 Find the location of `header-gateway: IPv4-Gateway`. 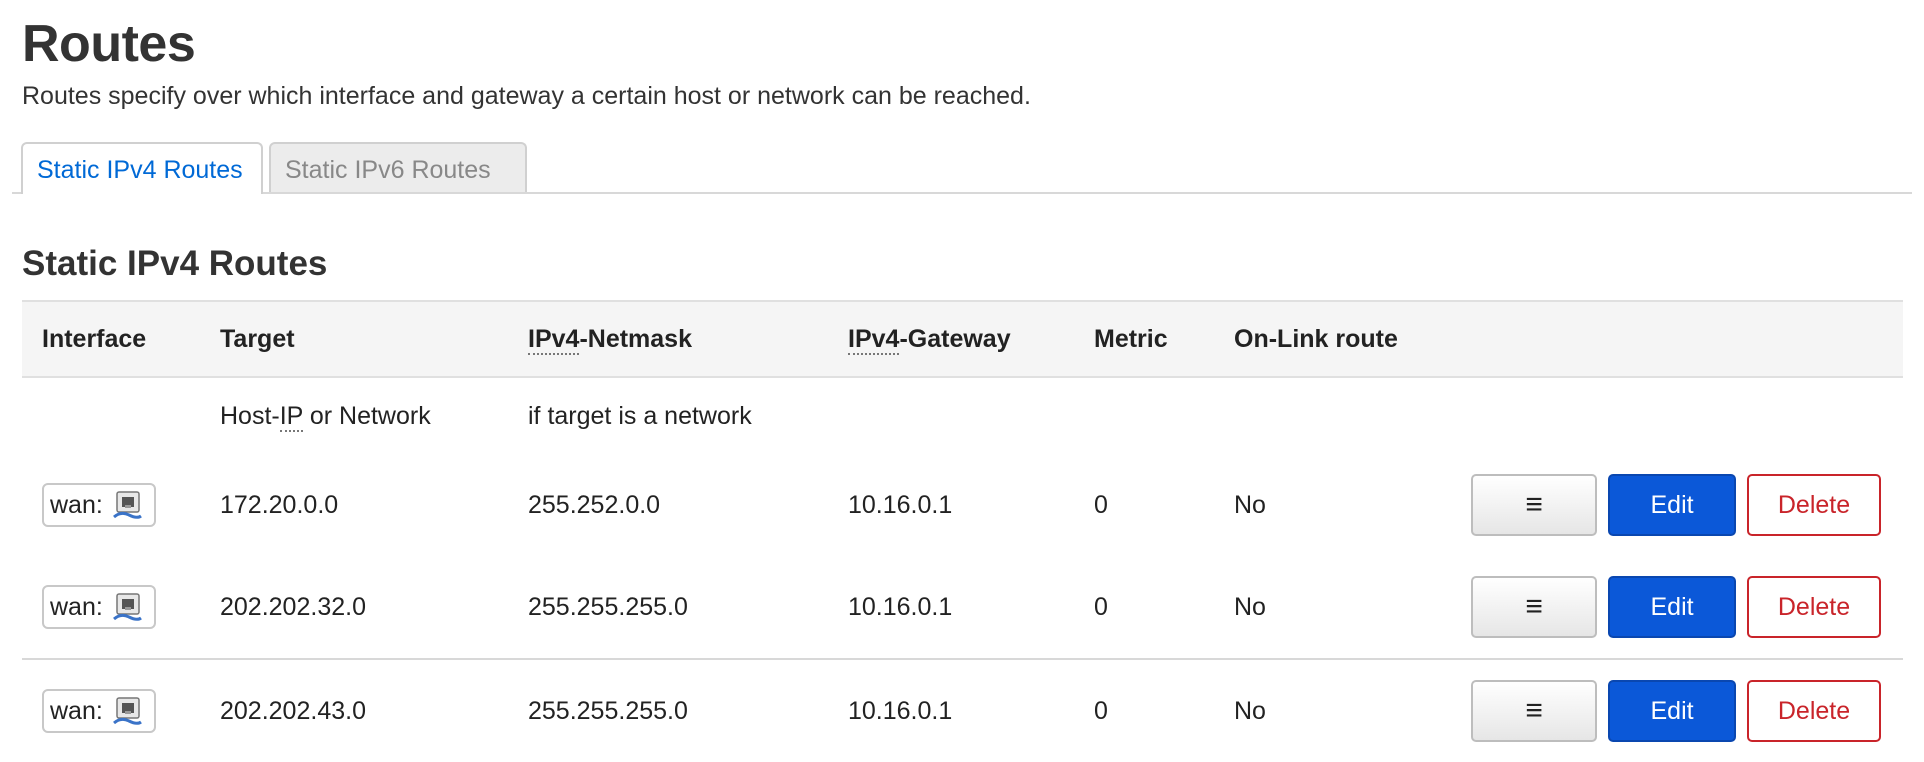

header-gateway: IPv4-Gateway is located at coordinates (951, 339).